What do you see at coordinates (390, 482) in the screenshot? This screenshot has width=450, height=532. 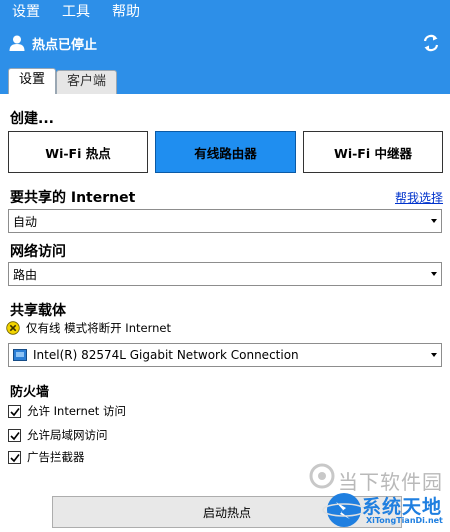 I see `watermark-text: 当下软件园` at bounding box center [390, 482].